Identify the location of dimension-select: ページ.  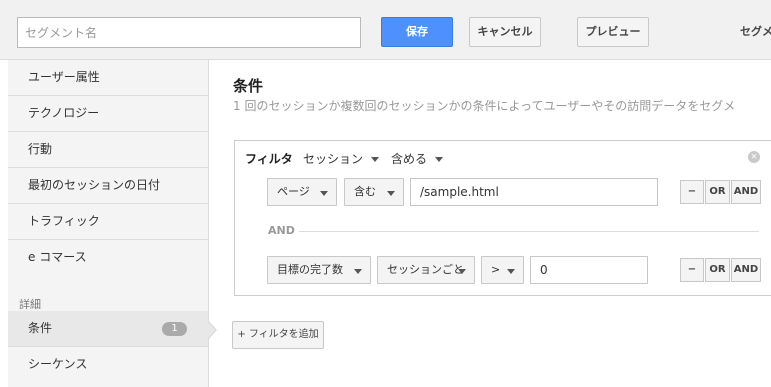
(302, 192).